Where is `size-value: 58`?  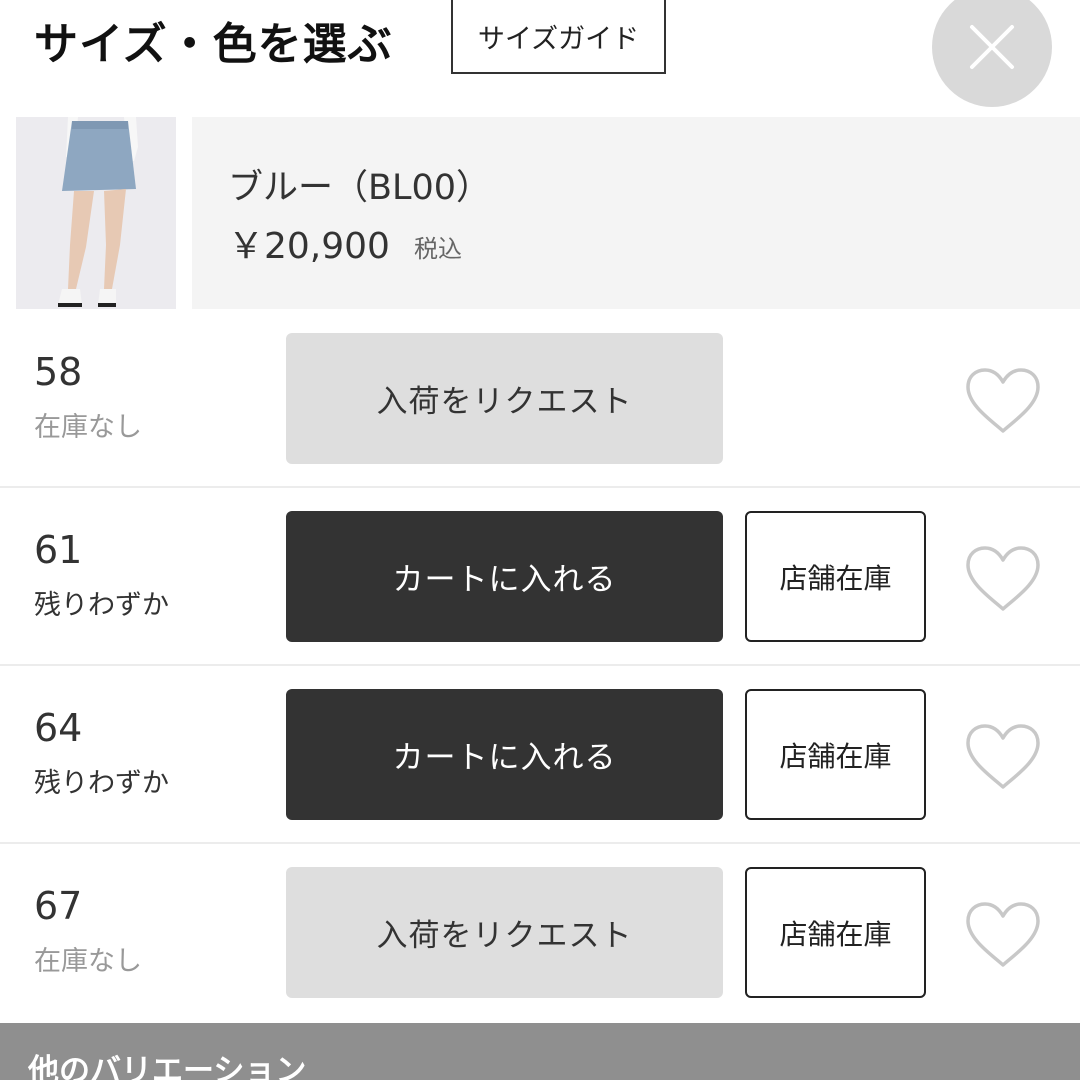
size-value: 58 is located at coordinates (58, 372).